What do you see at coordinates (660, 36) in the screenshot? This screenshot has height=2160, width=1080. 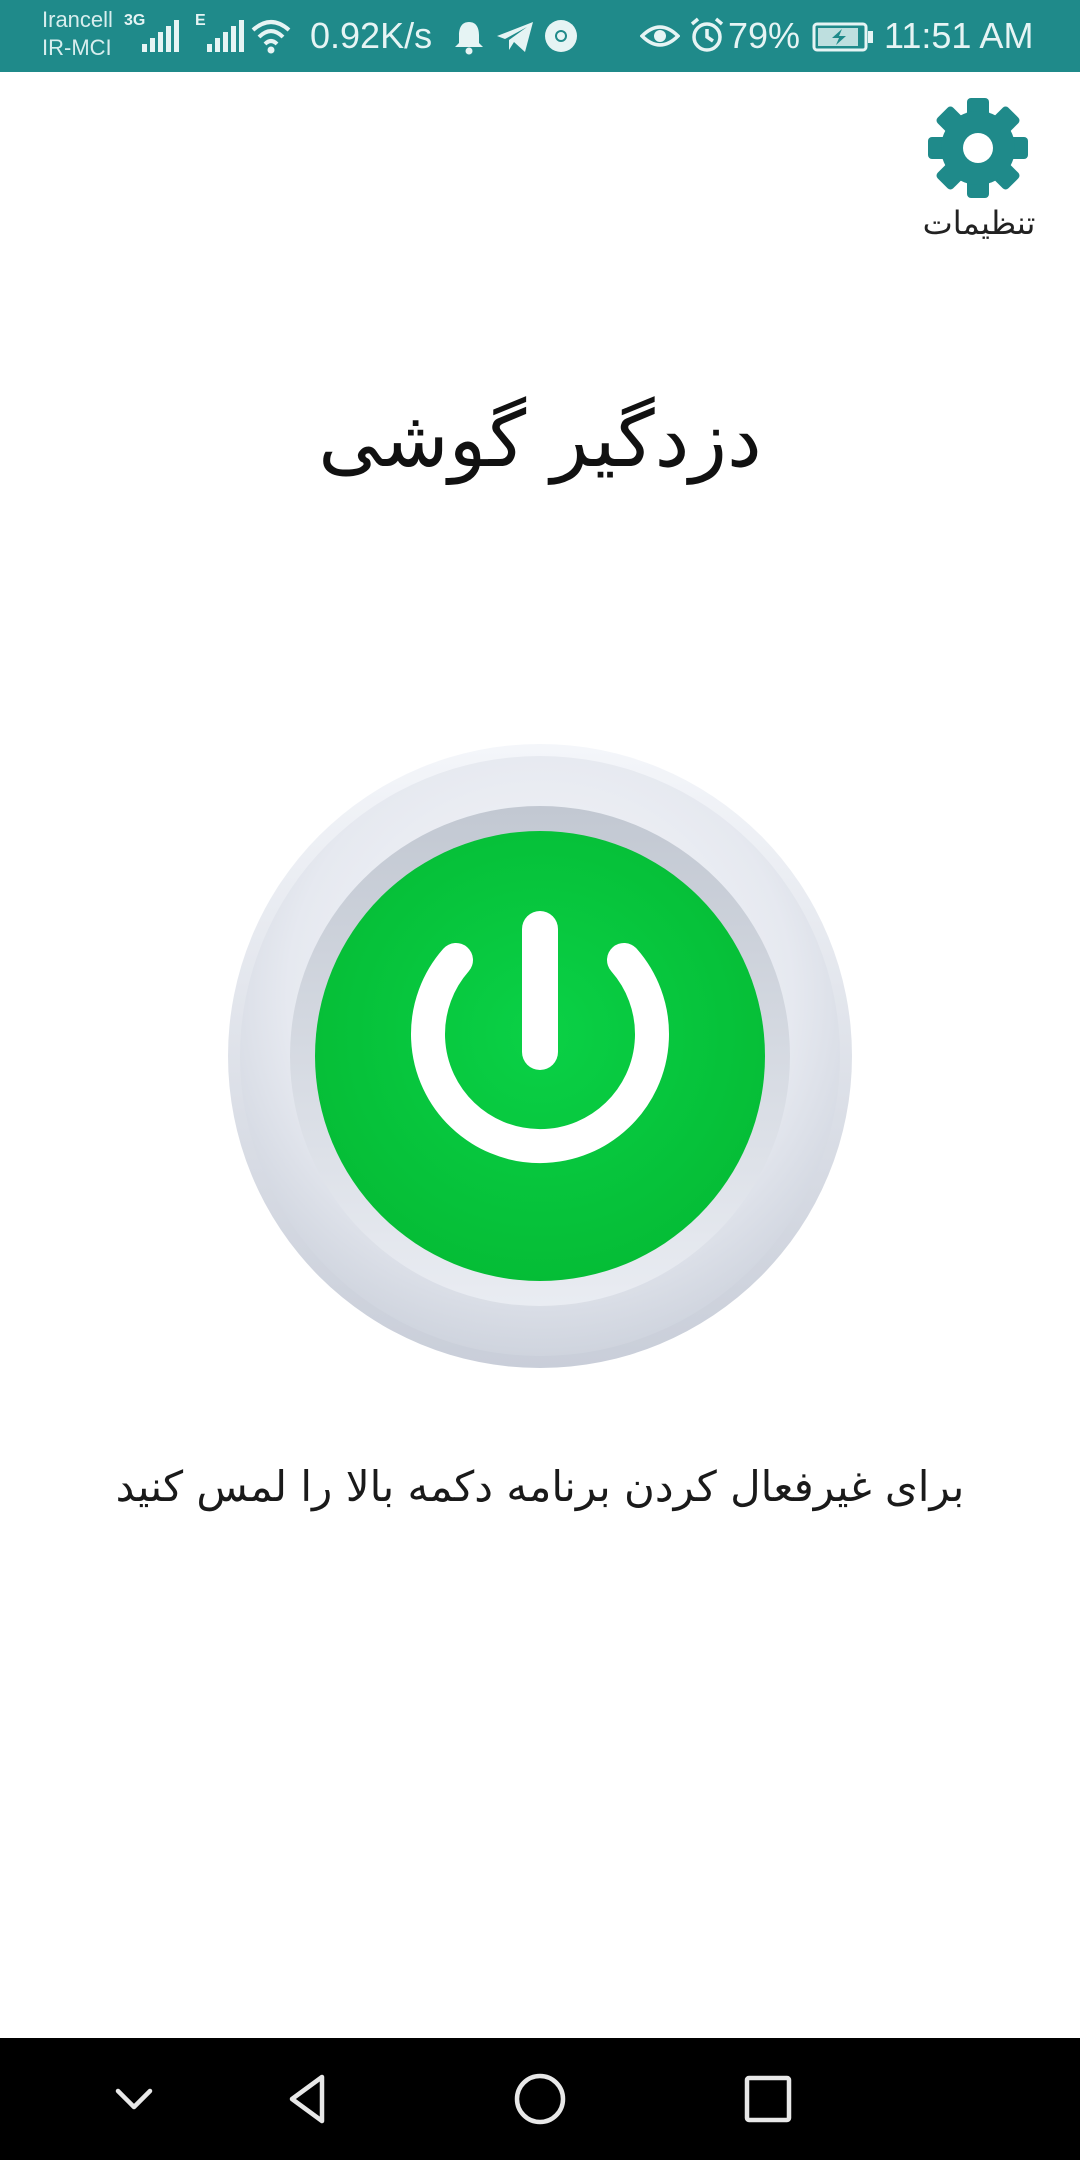 I see `eye-icon` at bounding box center [660, 36].